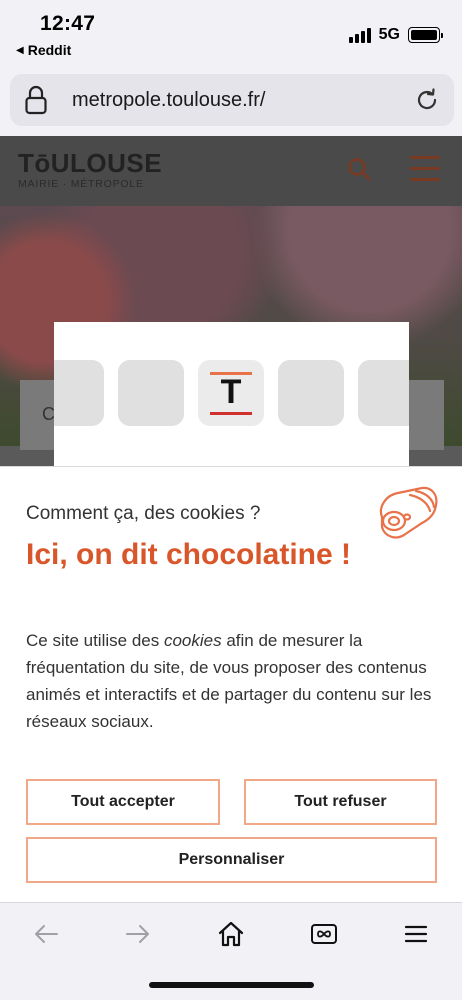 The height and width of the screenshot is (1000, 462). What do you see at coordinates (192, 640) in the screenshot?
I see `cookie-text-emphasis: cookies` at bounding box center [192, 640].